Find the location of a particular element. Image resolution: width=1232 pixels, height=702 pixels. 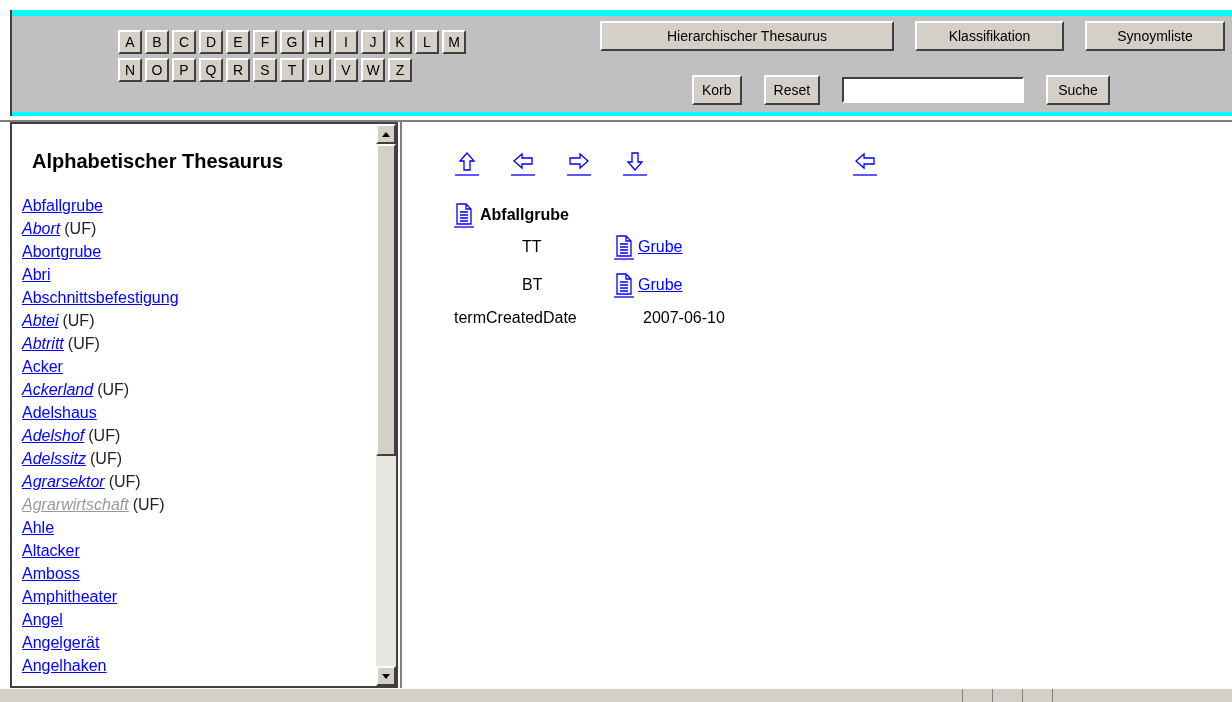

letter-button: F is located at coordinates (265, 42).